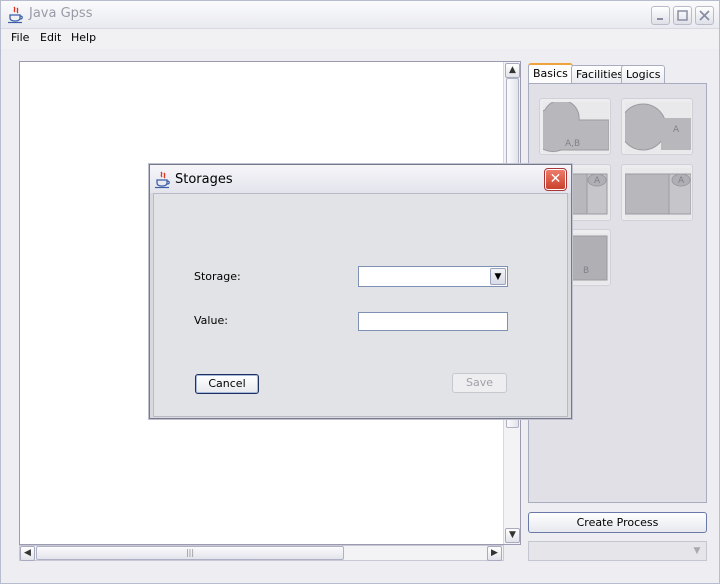  I want to click on value-field, so click(433, 321).